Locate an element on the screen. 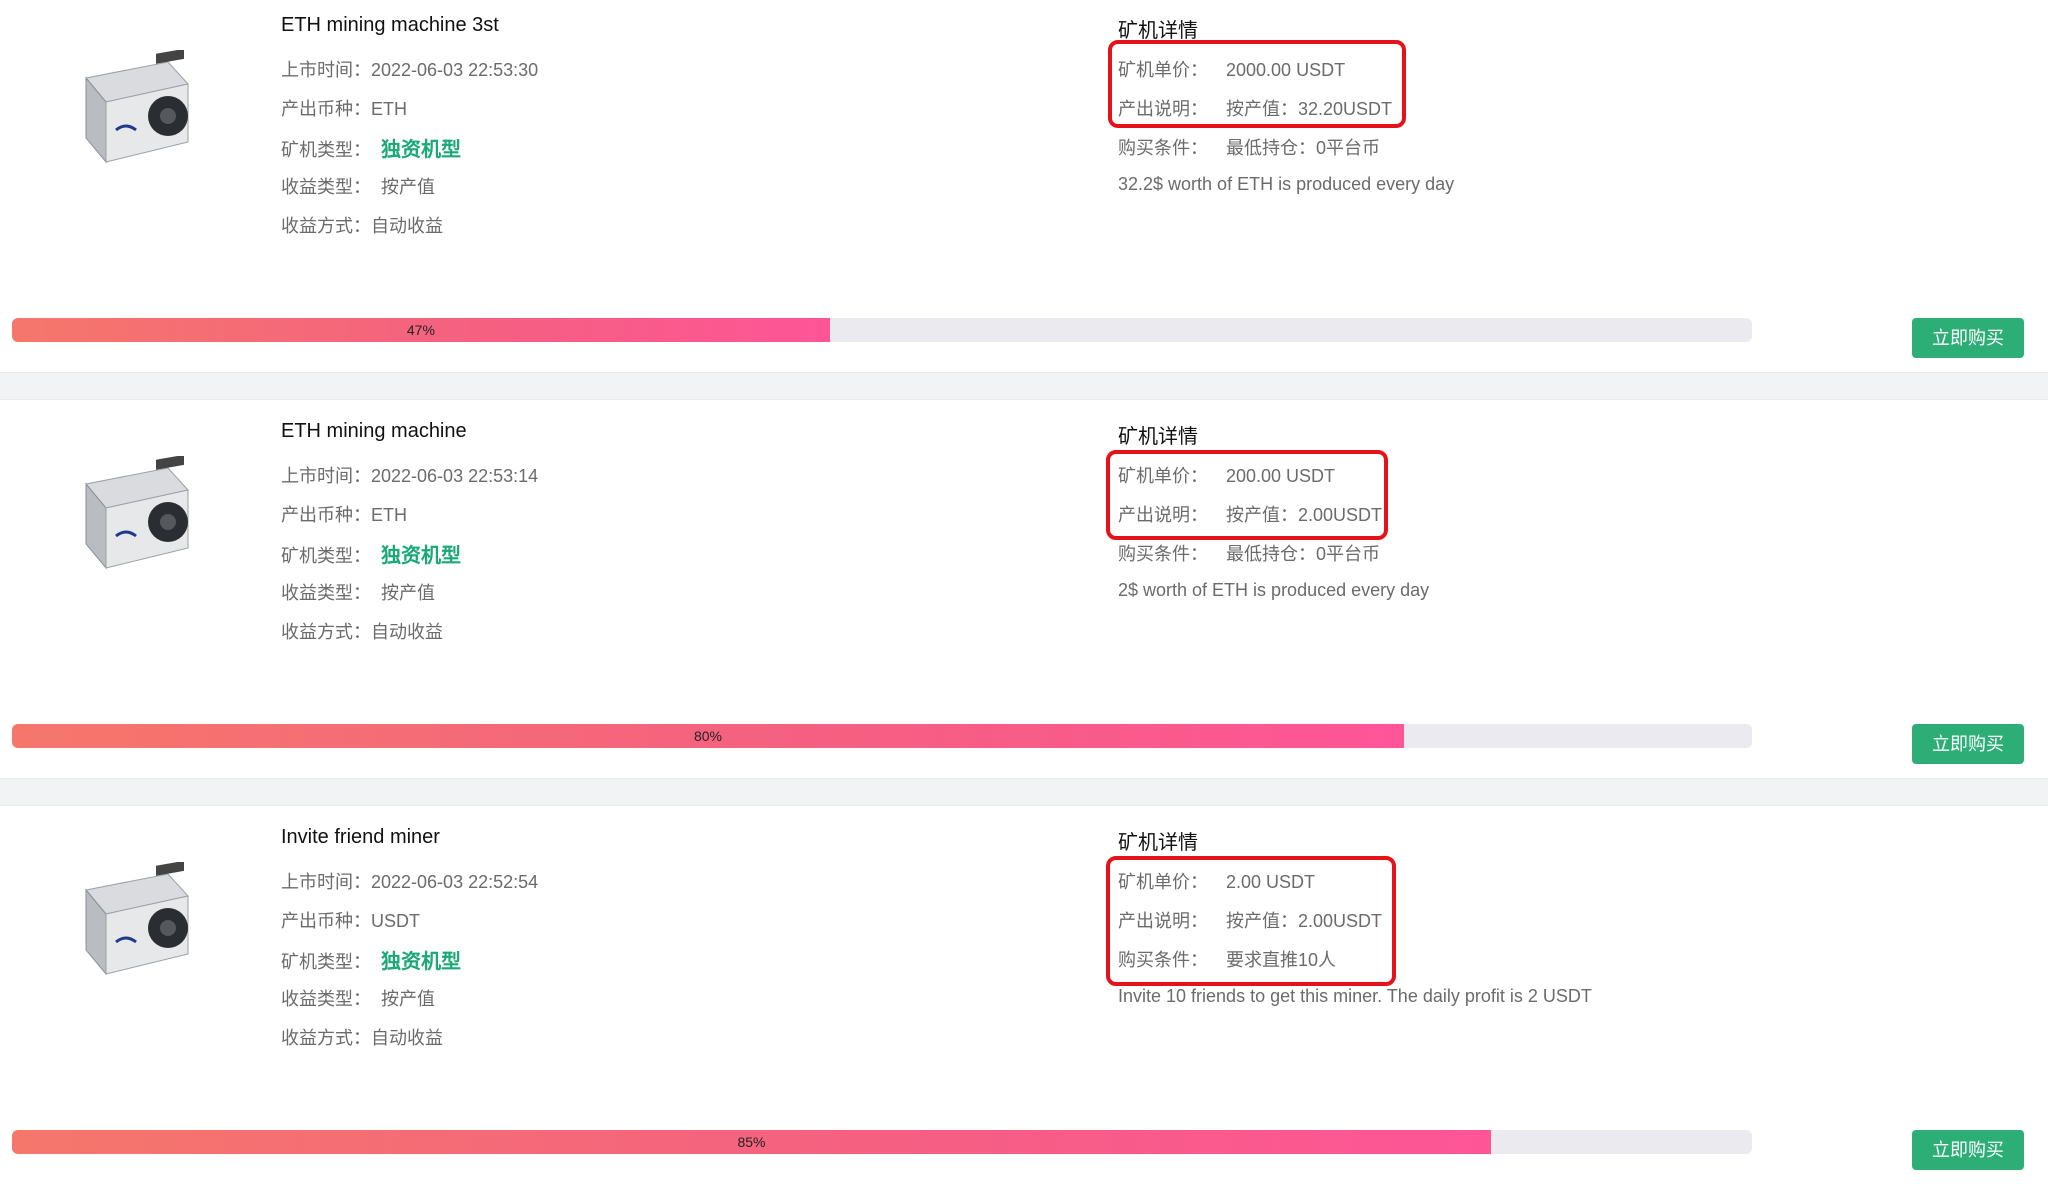  product-note: 32.2$ worth of ETH is produced every day is located at coordinates (1286, 184).